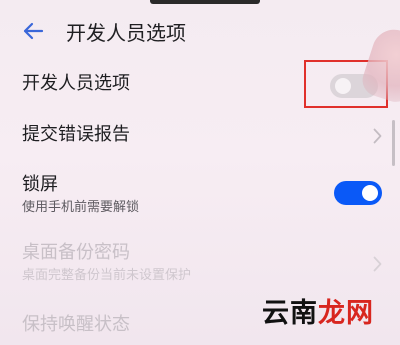  Describe the element at coordinates (107, 275) in the screenshot. I see `setting-subtitle: 桌面完整备份当前未设置保护` at that location.